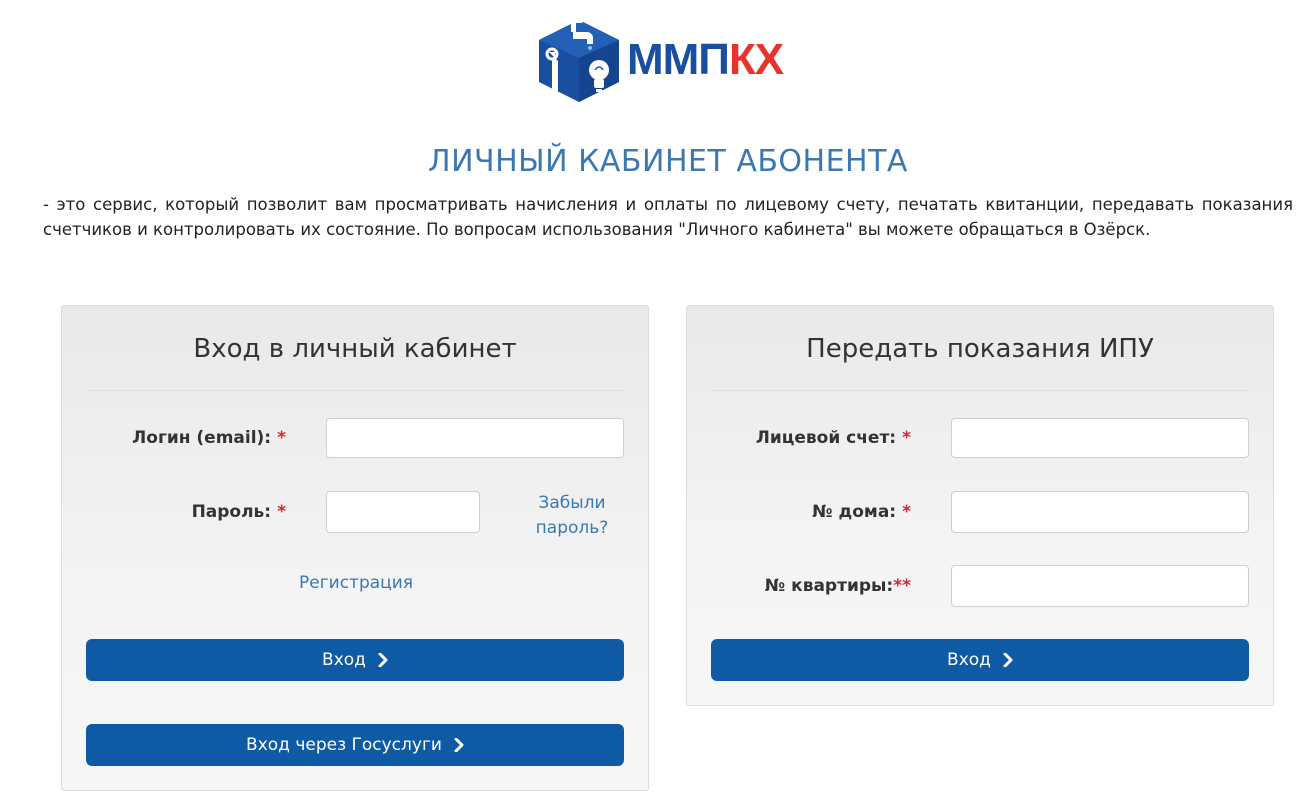 The height and width of the screenshot is (808, 1316). I want to click on password-label: Пароль: *, so click(239, 512).